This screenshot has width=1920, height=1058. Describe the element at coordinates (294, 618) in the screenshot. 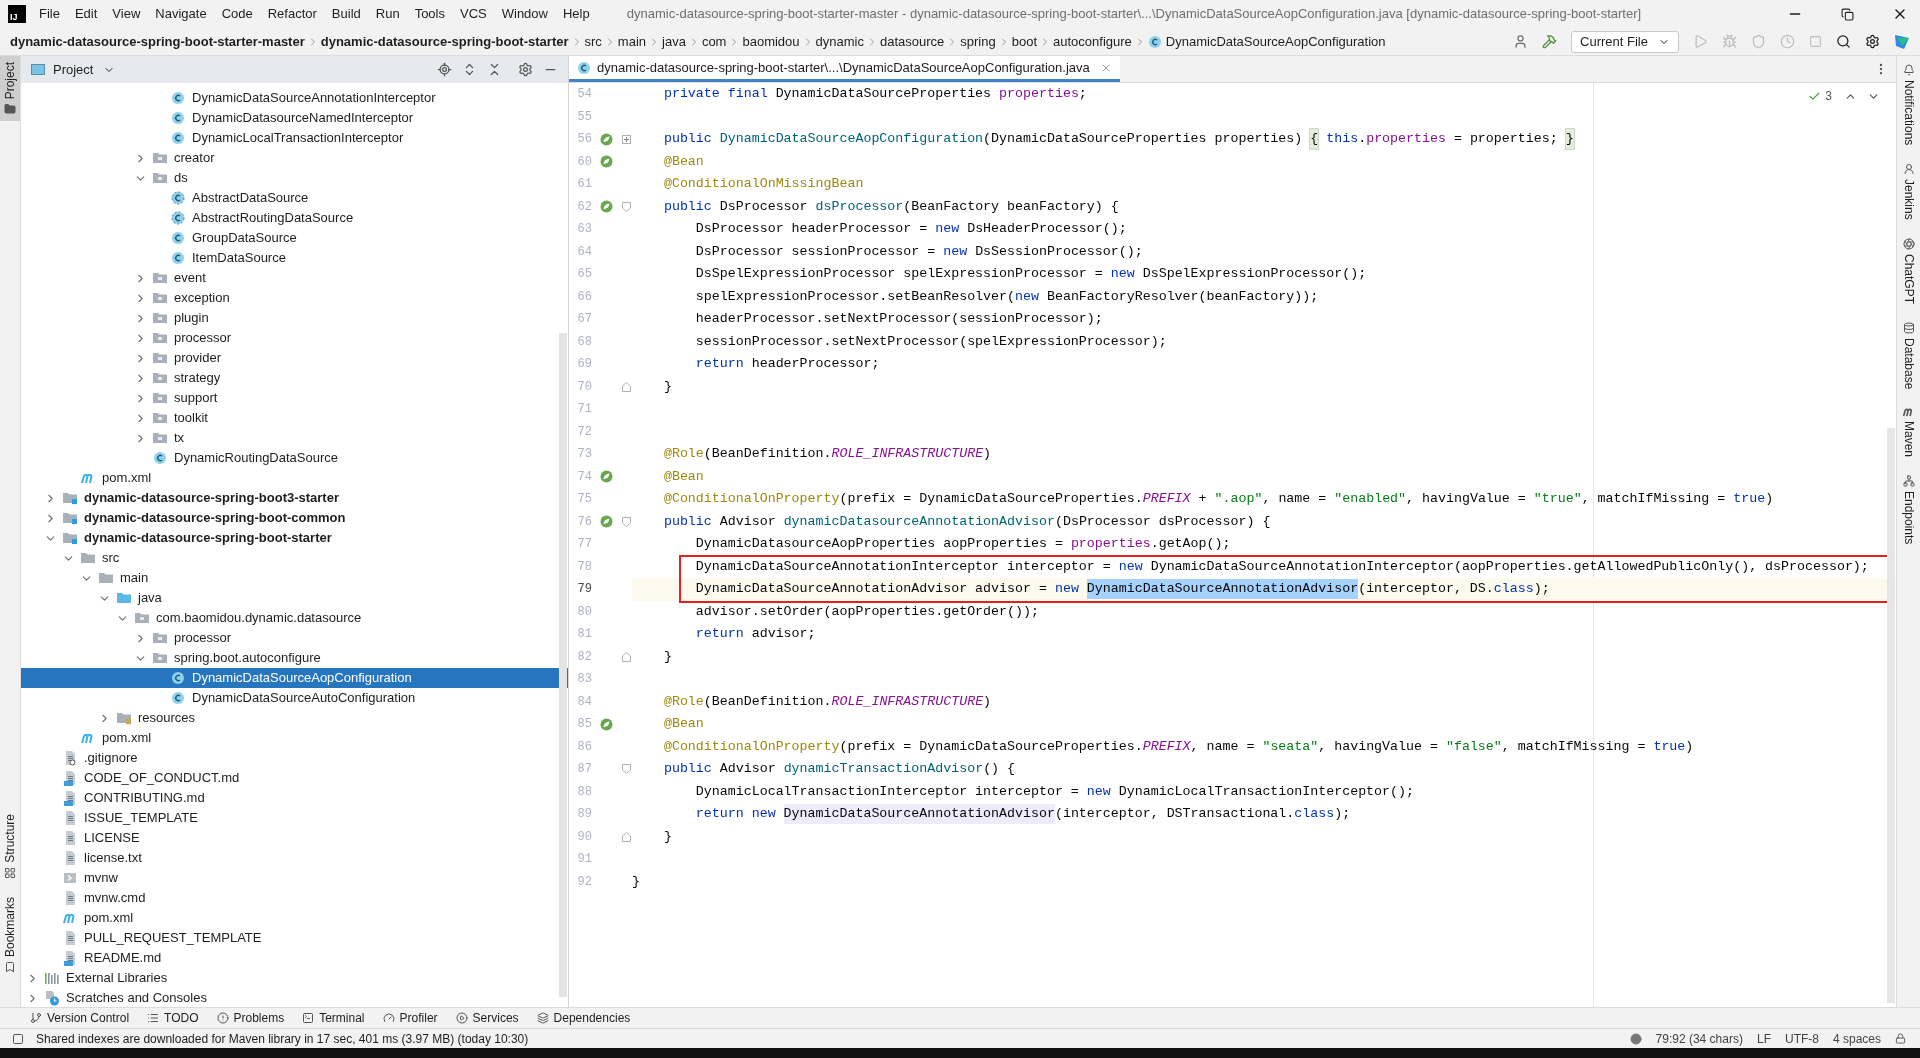

I see `tree-item: com.baomidou.dynamic.datasource` at that location.